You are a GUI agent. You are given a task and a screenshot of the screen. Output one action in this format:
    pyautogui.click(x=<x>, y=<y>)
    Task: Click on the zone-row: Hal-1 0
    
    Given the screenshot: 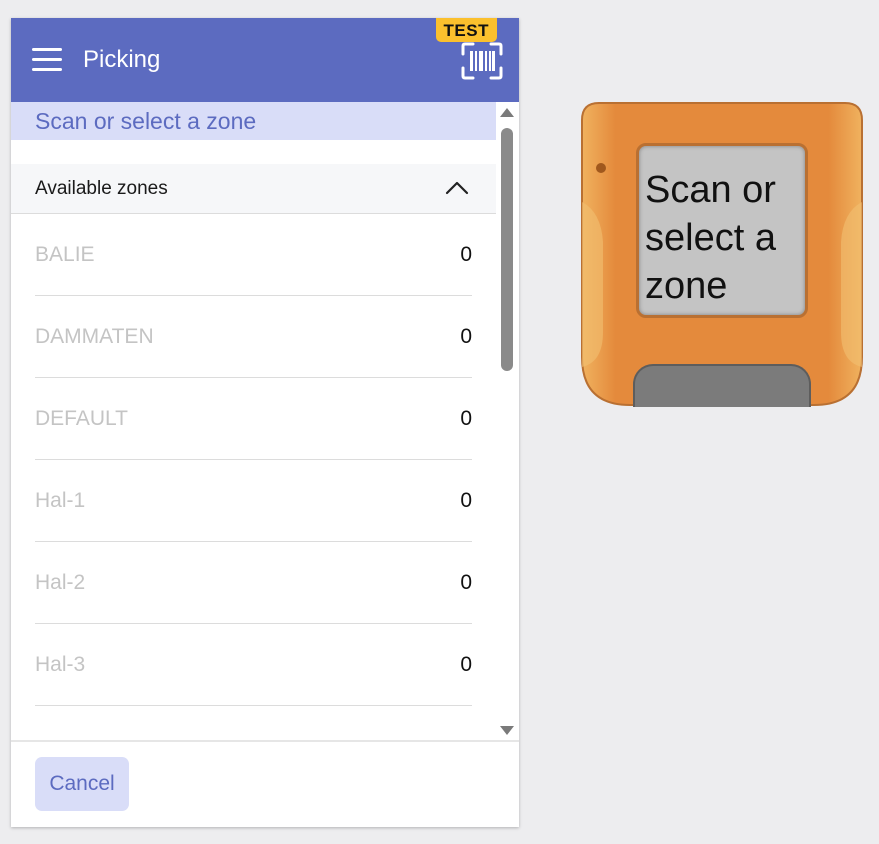 What is the action you would take?
    pyautogui.click(x=253, y=501)
    